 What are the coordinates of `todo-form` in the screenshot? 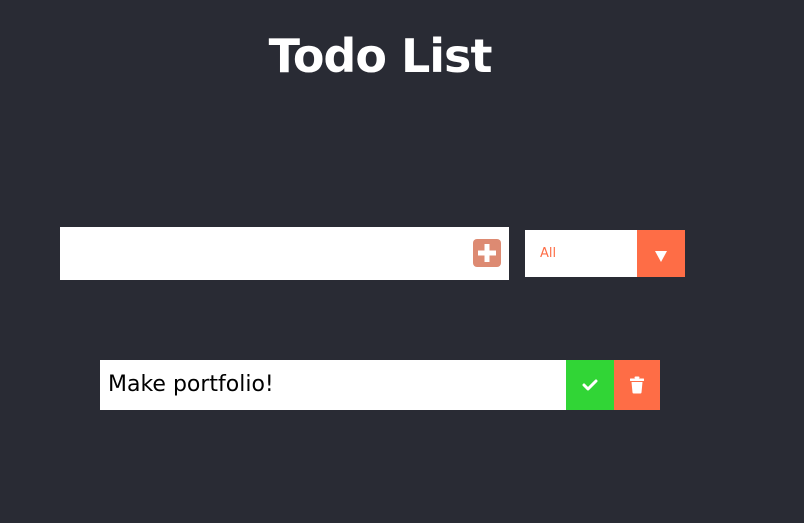 It's located at (284, 253).